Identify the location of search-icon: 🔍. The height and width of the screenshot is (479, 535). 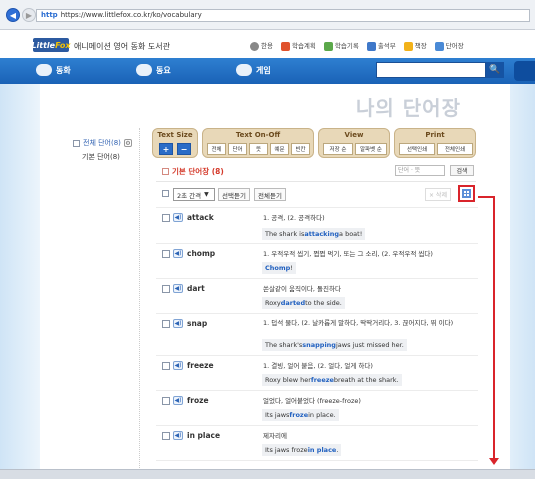
(495, 70).